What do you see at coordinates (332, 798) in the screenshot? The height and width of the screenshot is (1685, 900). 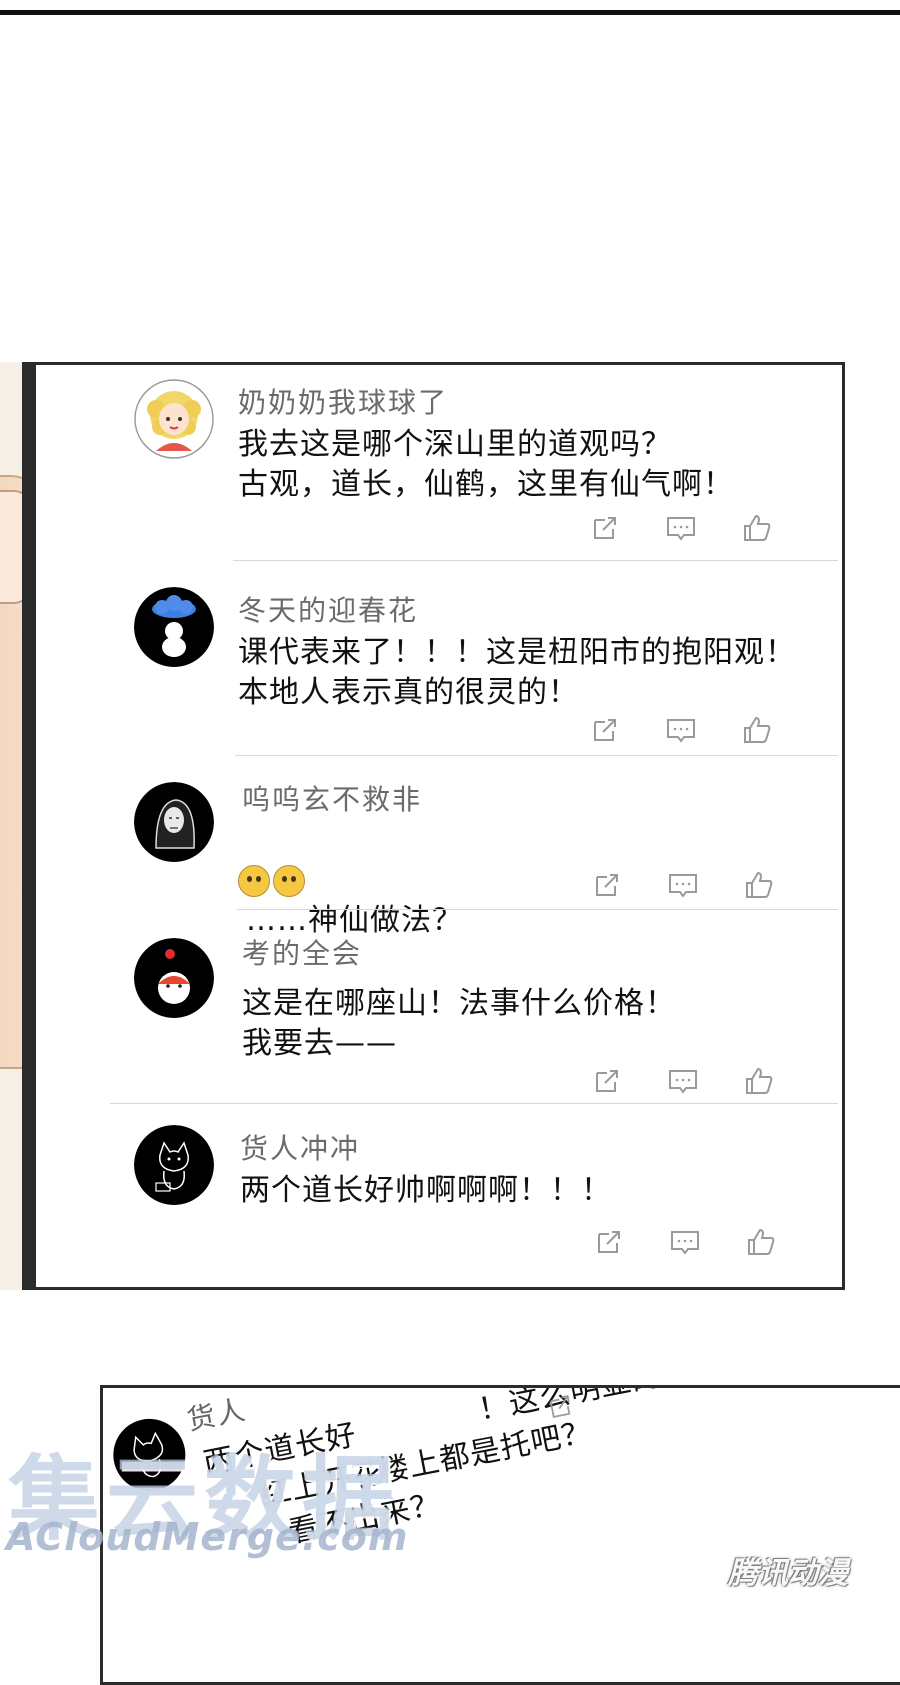 I see `comment-username: 呜呜玄不救非` at bounding box center [332, 798].